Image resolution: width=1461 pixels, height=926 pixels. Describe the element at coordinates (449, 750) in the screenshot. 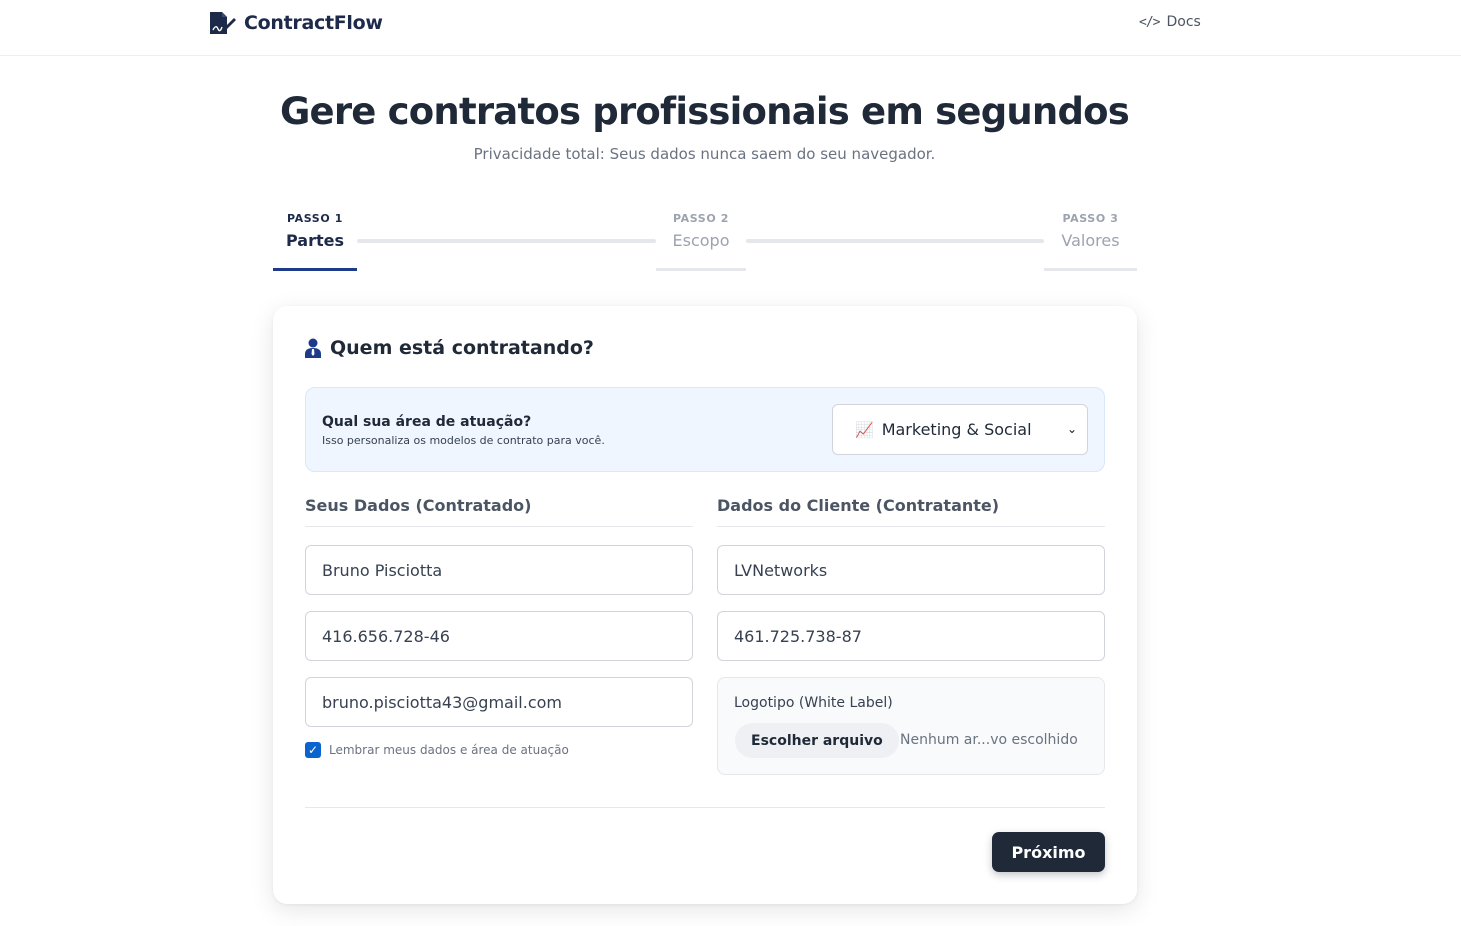

I see `remember-label: Lembrar meus dados e área de atuação` at that location.